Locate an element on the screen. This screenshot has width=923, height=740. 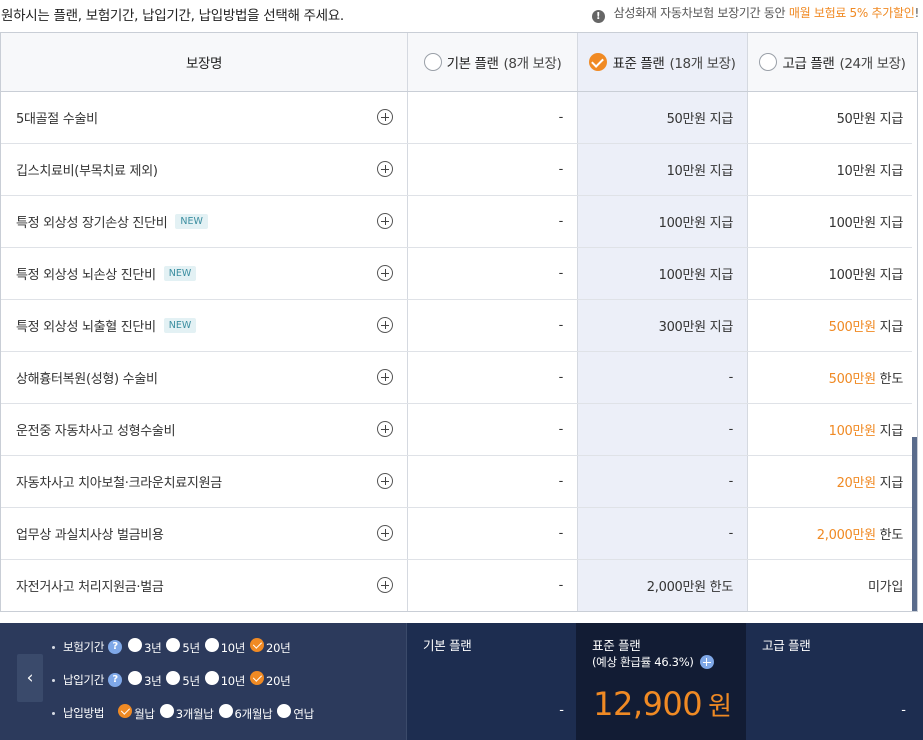
scrollbar-thumb is located at coordinates (914, 524).